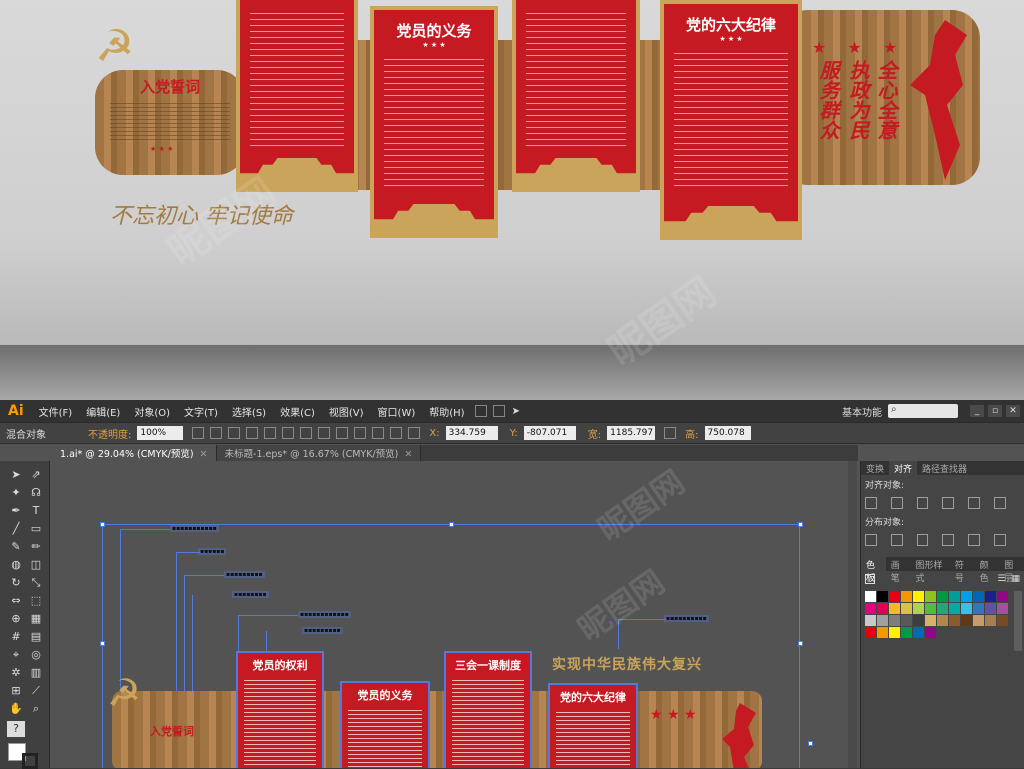  What do you see at coordinates (875, 468) in the screenshot?
I see `tab-transform: 变换` at bounding box center [875, 468].